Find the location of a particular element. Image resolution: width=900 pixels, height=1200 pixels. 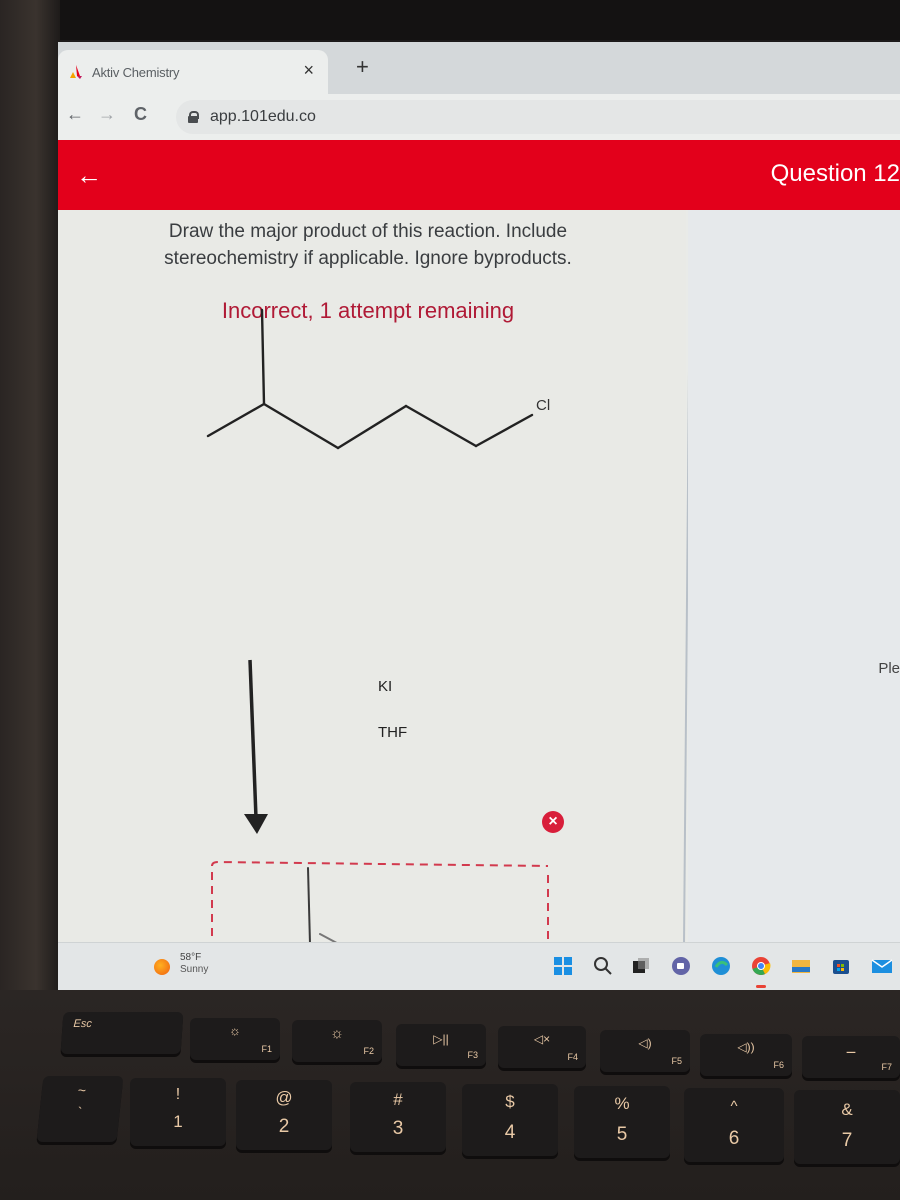

windows-taskbar: 58°F Sunny is located at coordinates (479, 966).